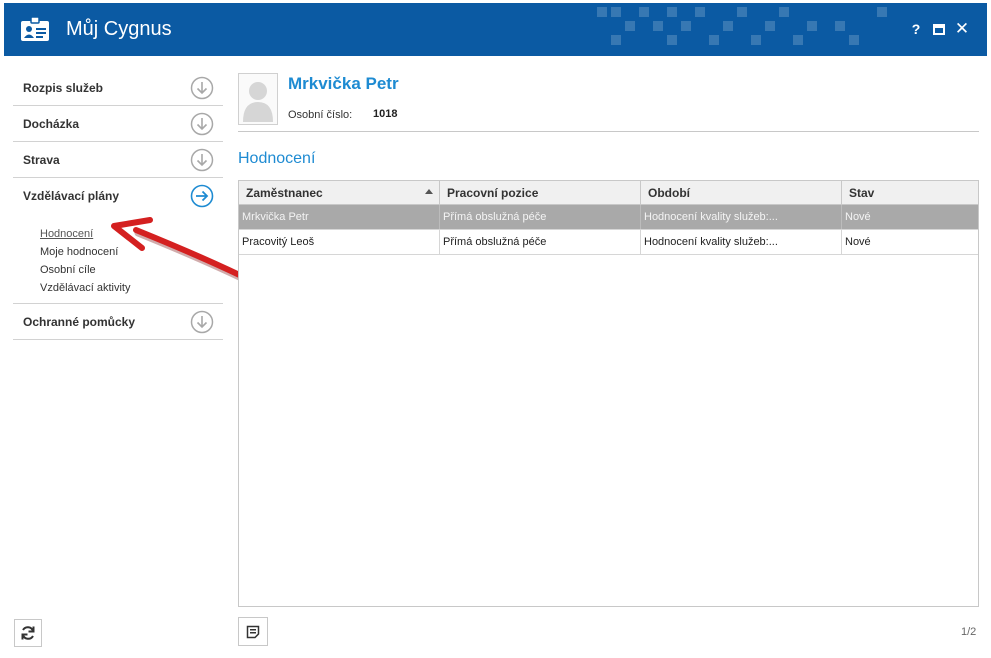 The width and height of the screenshot is (991, 658). Describe the element at coordinates (51, 124) in the screenshot. I see `sidebar-item-label: Docházka` at that location.